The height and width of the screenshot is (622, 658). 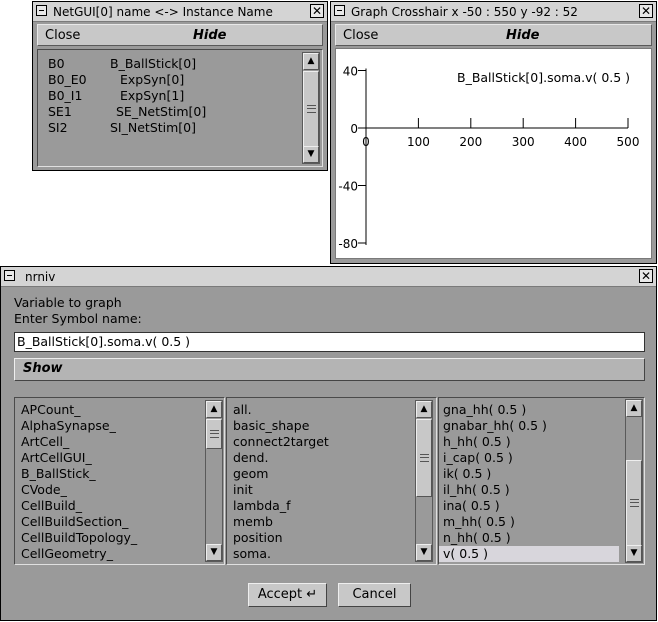 I want to click on instance-name: ExpSyn[1], so click(x=152, y=95).